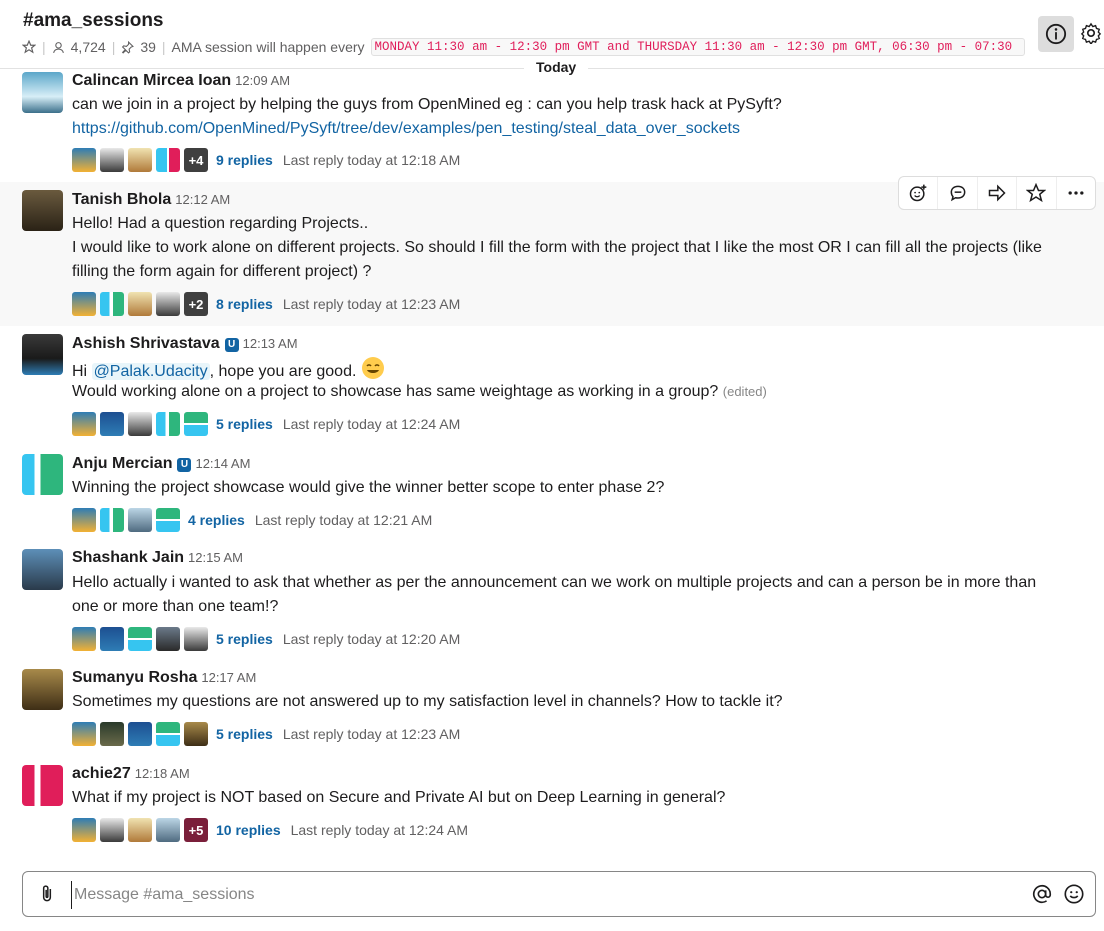 The image size is (1104, 931). I want to click on info-icon, so click(1056, 34).